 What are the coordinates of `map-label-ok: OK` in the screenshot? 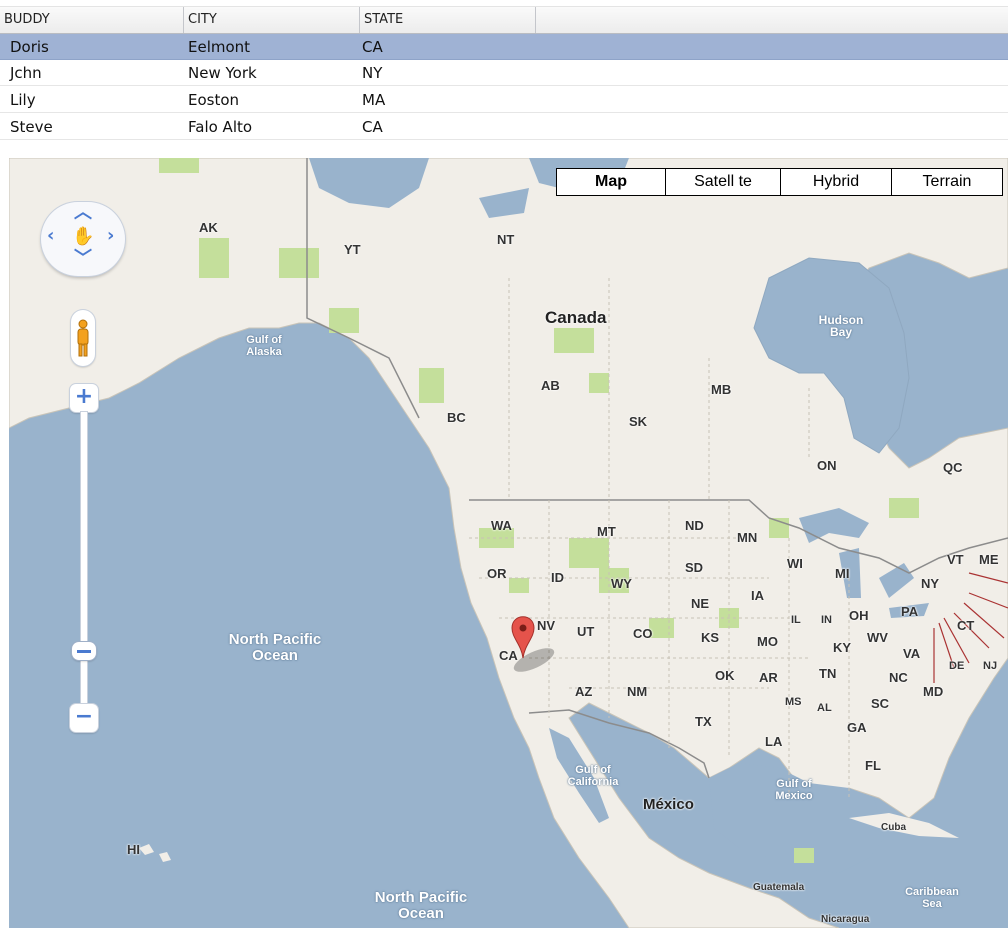 It's located at (725, 675).